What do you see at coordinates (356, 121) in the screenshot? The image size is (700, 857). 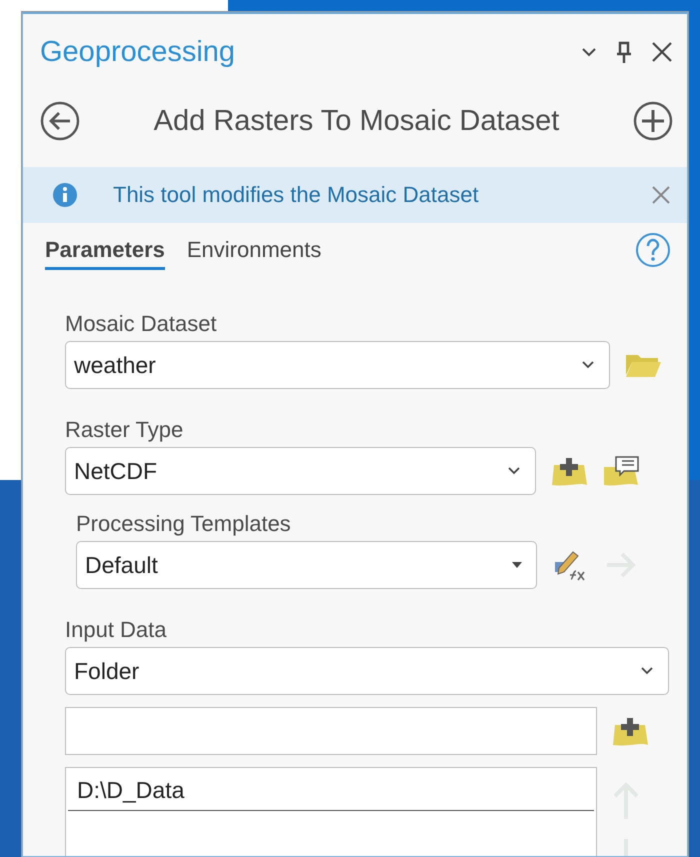 I see `tool-title: Add Rasters To Mosaic Dataset` at bounding box center [356, 121].